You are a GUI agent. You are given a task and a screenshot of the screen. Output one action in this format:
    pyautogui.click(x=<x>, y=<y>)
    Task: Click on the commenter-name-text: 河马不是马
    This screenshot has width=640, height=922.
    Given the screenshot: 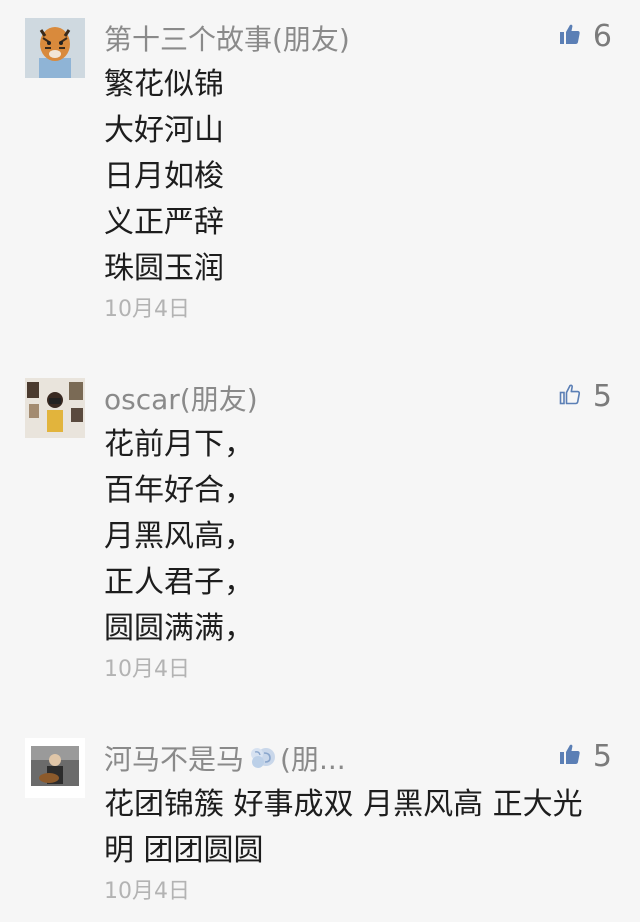 What is the action you would take?
    pyautogui.click(x=174, y=759)
    